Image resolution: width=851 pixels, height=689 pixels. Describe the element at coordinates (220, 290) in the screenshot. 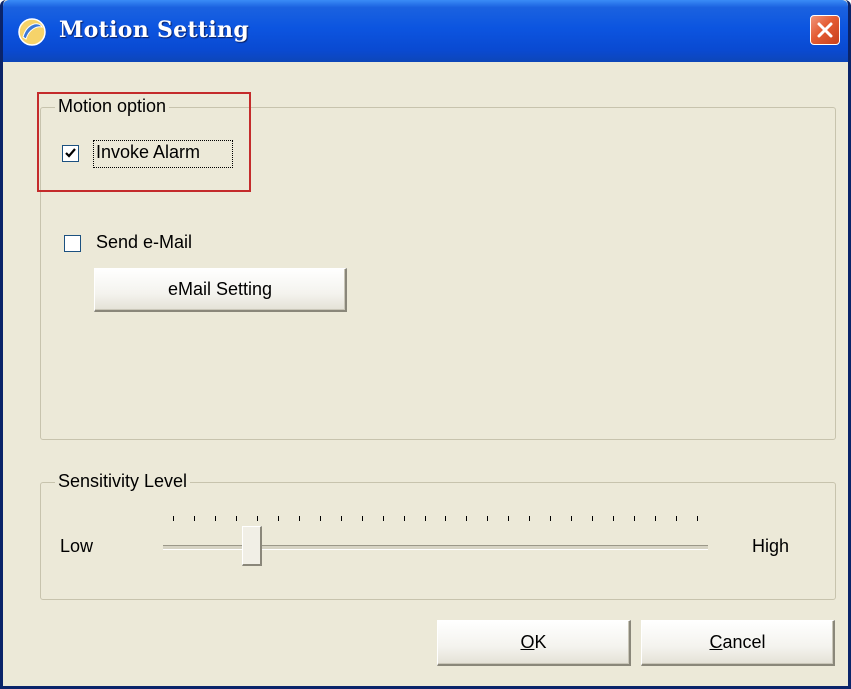

I see `email-setting-button: eMail Setting` at that location.